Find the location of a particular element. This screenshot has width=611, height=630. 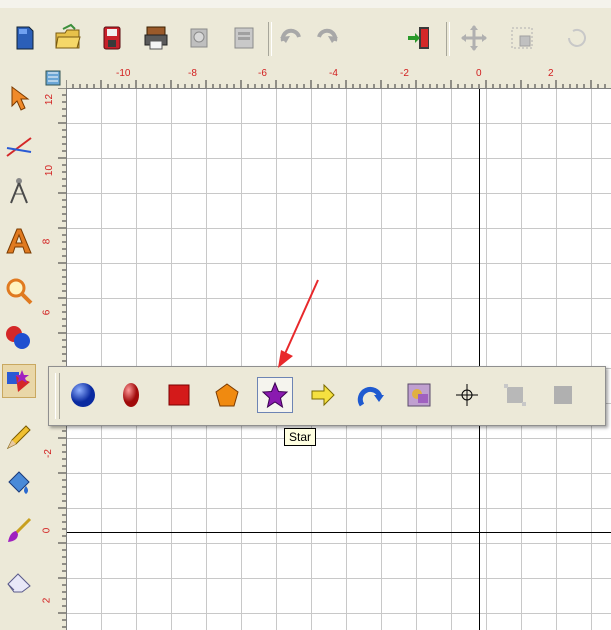

main-toolbar is located at coordinates (305, 34).